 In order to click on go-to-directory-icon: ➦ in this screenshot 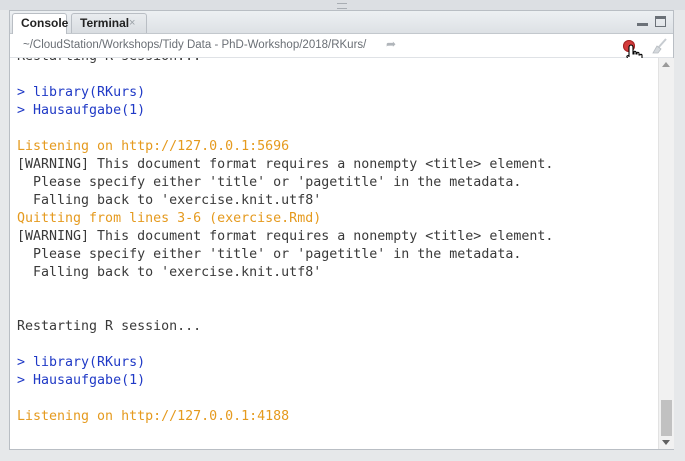, I will do `click(391, 44)`.